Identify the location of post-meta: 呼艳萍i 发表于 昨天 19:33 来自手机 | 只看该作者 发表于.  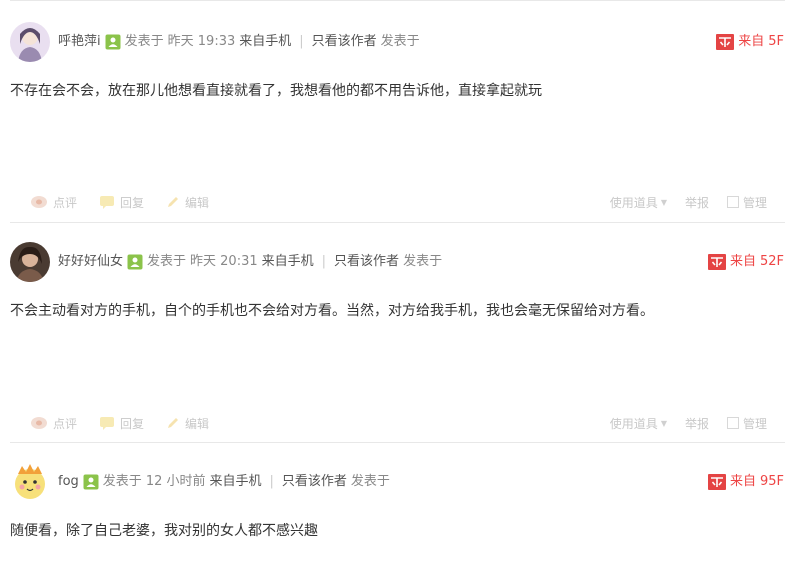
(239, 42).